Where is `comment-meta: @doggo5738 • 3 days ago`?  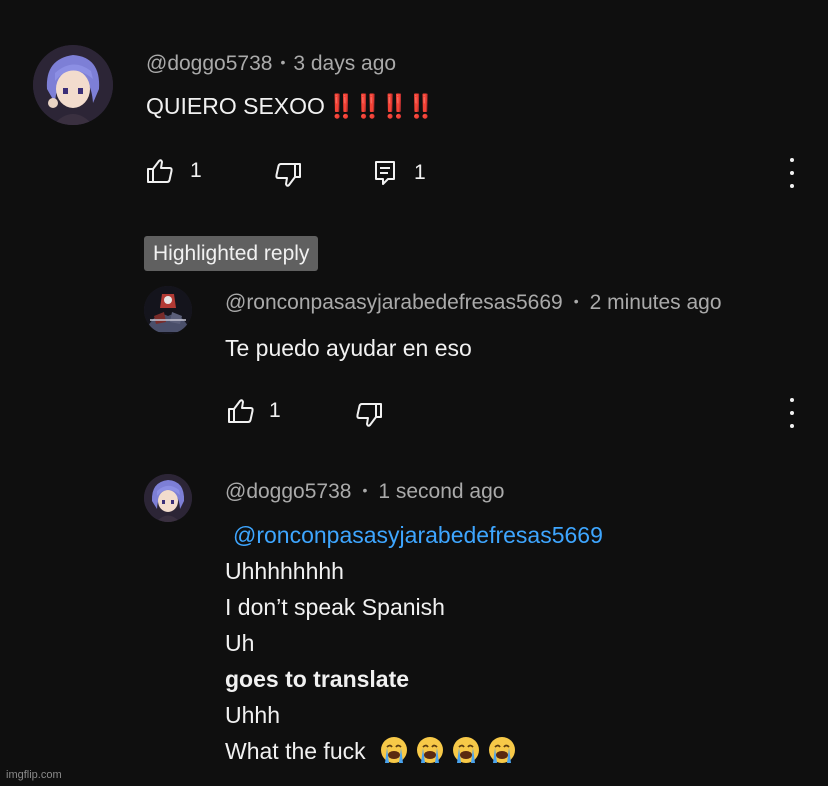
comment-meta: @doggo5738 • 3 days ago is located at coordinates (271, 64).